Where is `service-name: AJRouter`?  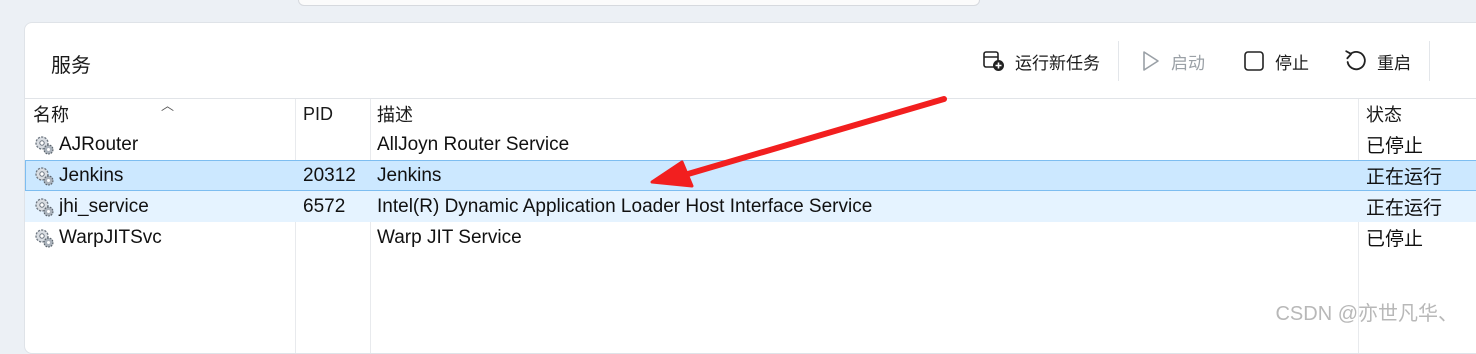 service-name: AJRouter is located at coordinates (99, 144).